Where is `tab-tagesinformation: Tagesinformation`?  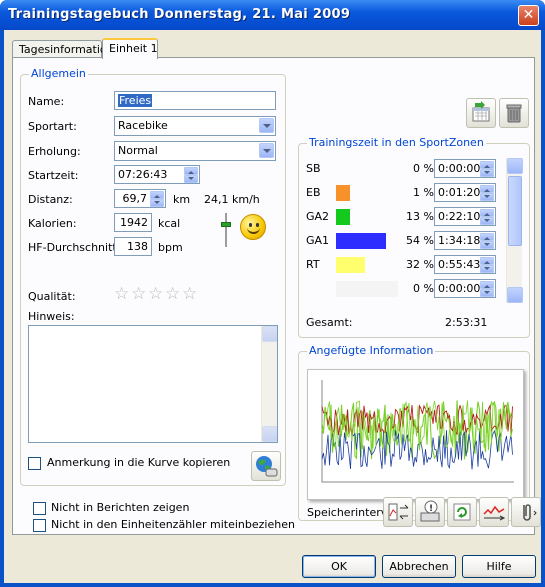
tab-tagesinformation: Tagesinformation is located at coordinates (63, 49).